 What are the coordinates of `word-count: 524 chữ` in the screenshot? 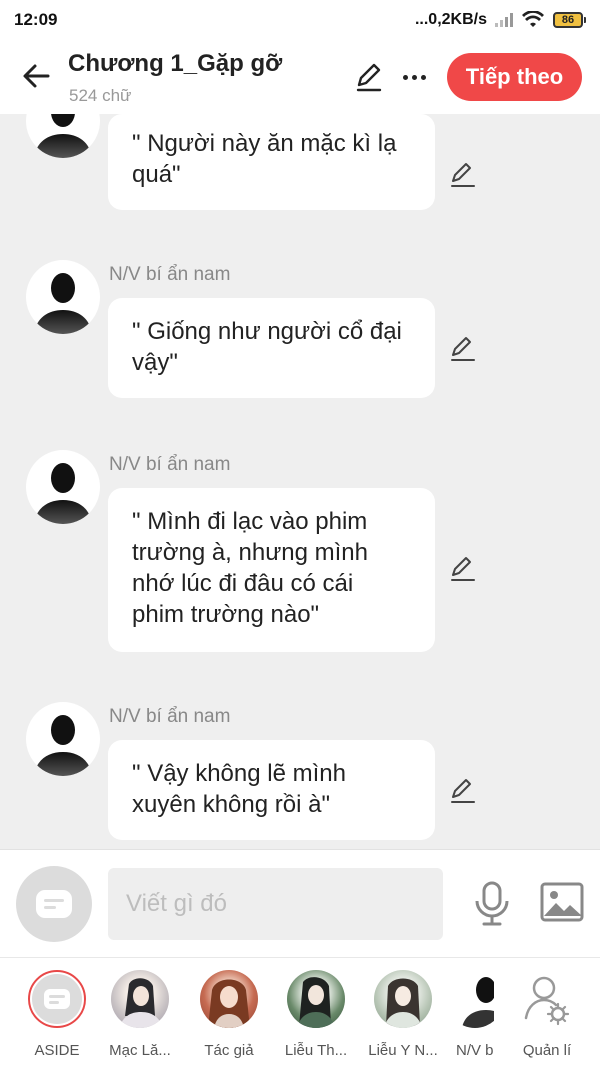 It's located at (100, 95).